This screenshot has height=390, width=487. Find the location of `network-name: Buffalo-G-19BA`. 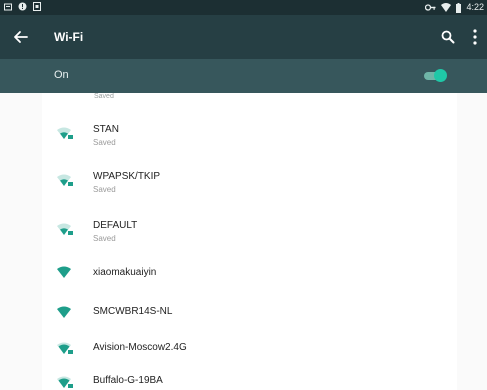

network-name: Buffalo-G-19BA is located at coordinates (128, 380).